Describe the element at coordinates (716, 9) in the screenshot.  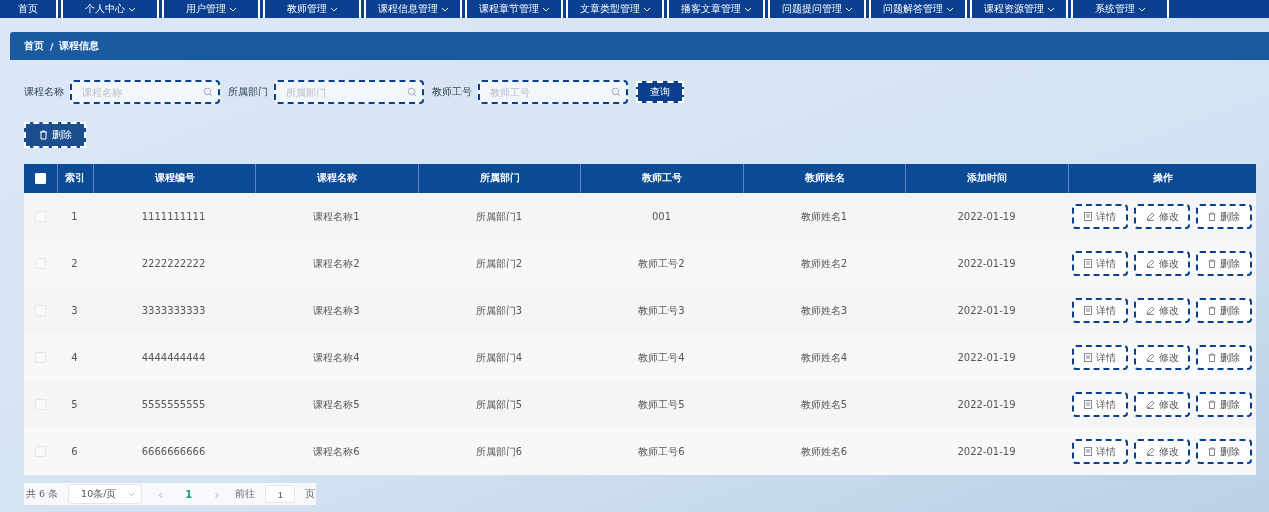
I see `nav-menu-item: 播客文章管理` at that location.